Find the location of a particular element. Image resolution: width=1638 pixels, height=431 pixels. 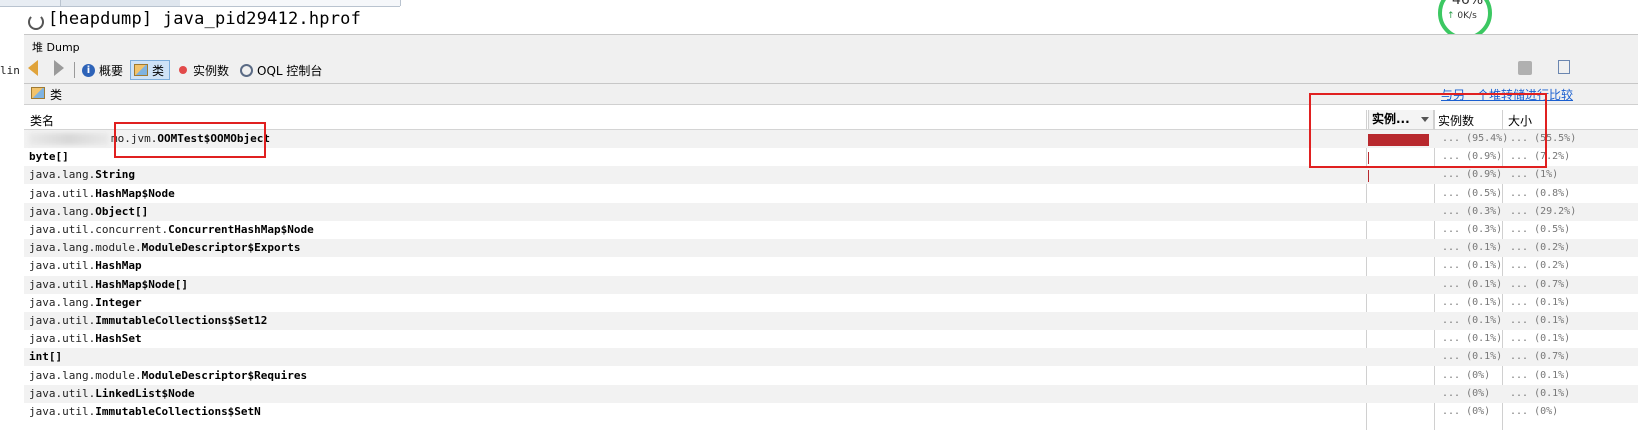

simple-class-name: String is located at coordinates (115, 175).